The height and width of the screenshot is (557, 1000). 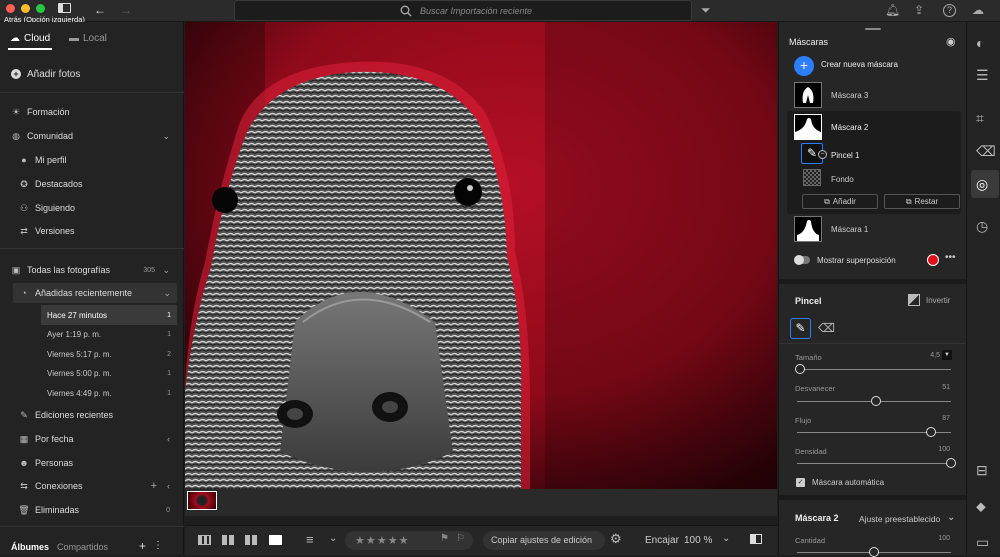 I want to click on mask-label: Máscara 1, so click(x=849, y=229).